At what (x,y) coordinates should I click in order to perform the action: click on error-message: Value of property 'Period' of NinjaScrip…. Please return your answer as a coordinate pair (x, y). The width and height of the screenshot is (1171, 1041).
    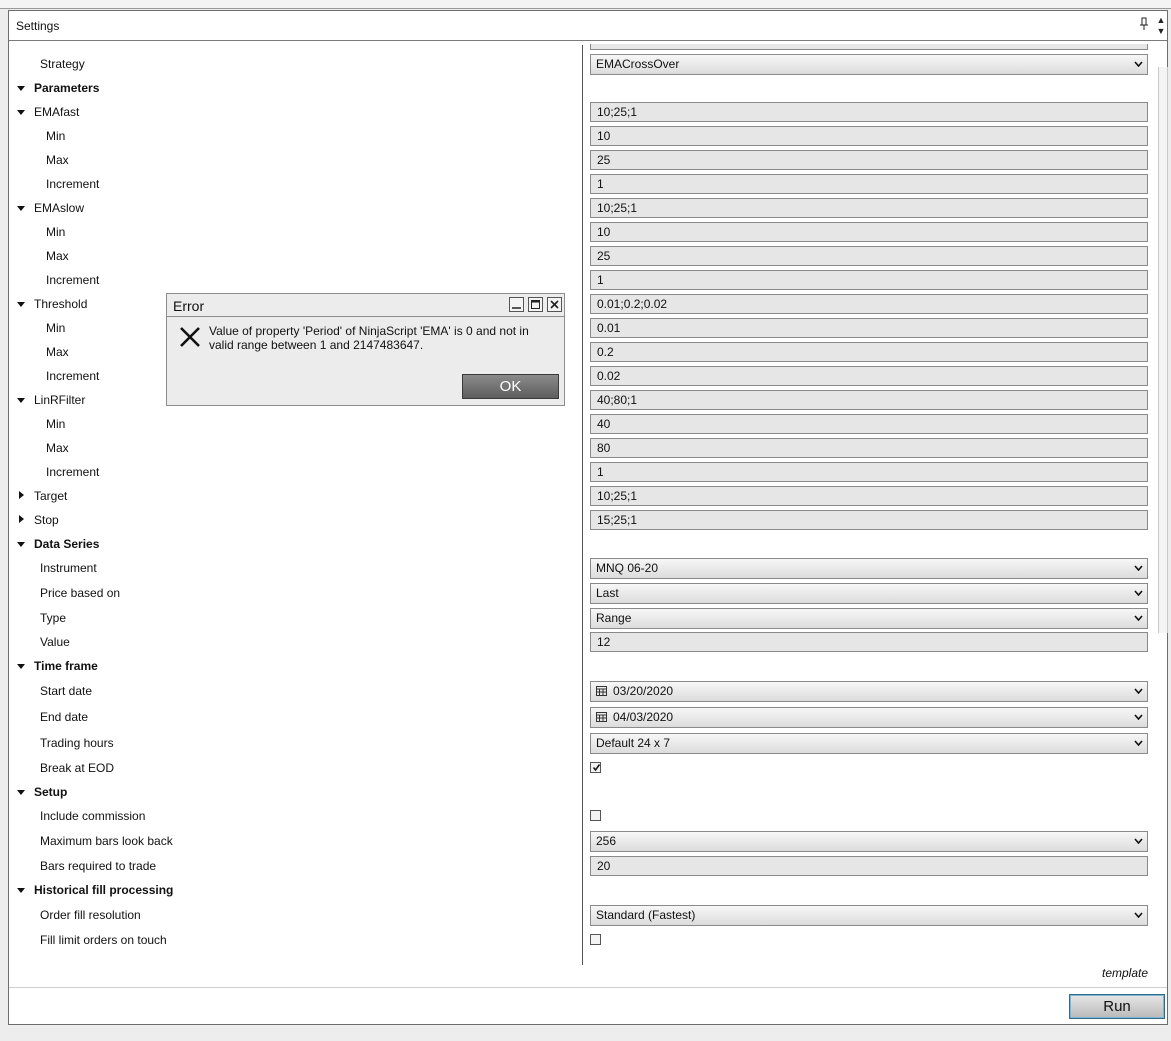
    Looking at the image, I should click on (369, 338).